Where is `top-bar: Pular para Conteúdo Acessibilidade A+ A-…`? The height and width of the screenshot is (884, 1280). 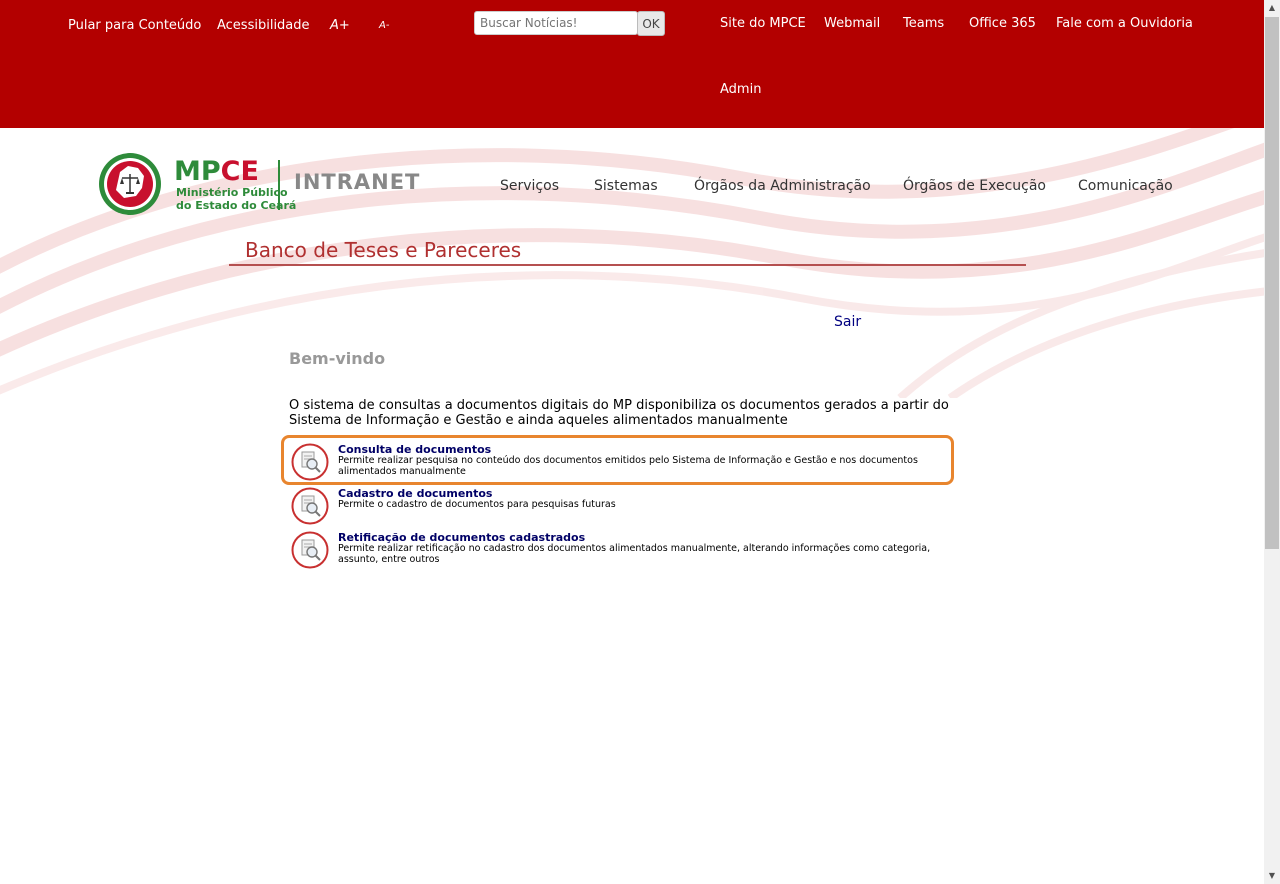 top-bar: Pular para Conteúdo Acessibilidade A+ A-… is located at coordinates (632, 64).